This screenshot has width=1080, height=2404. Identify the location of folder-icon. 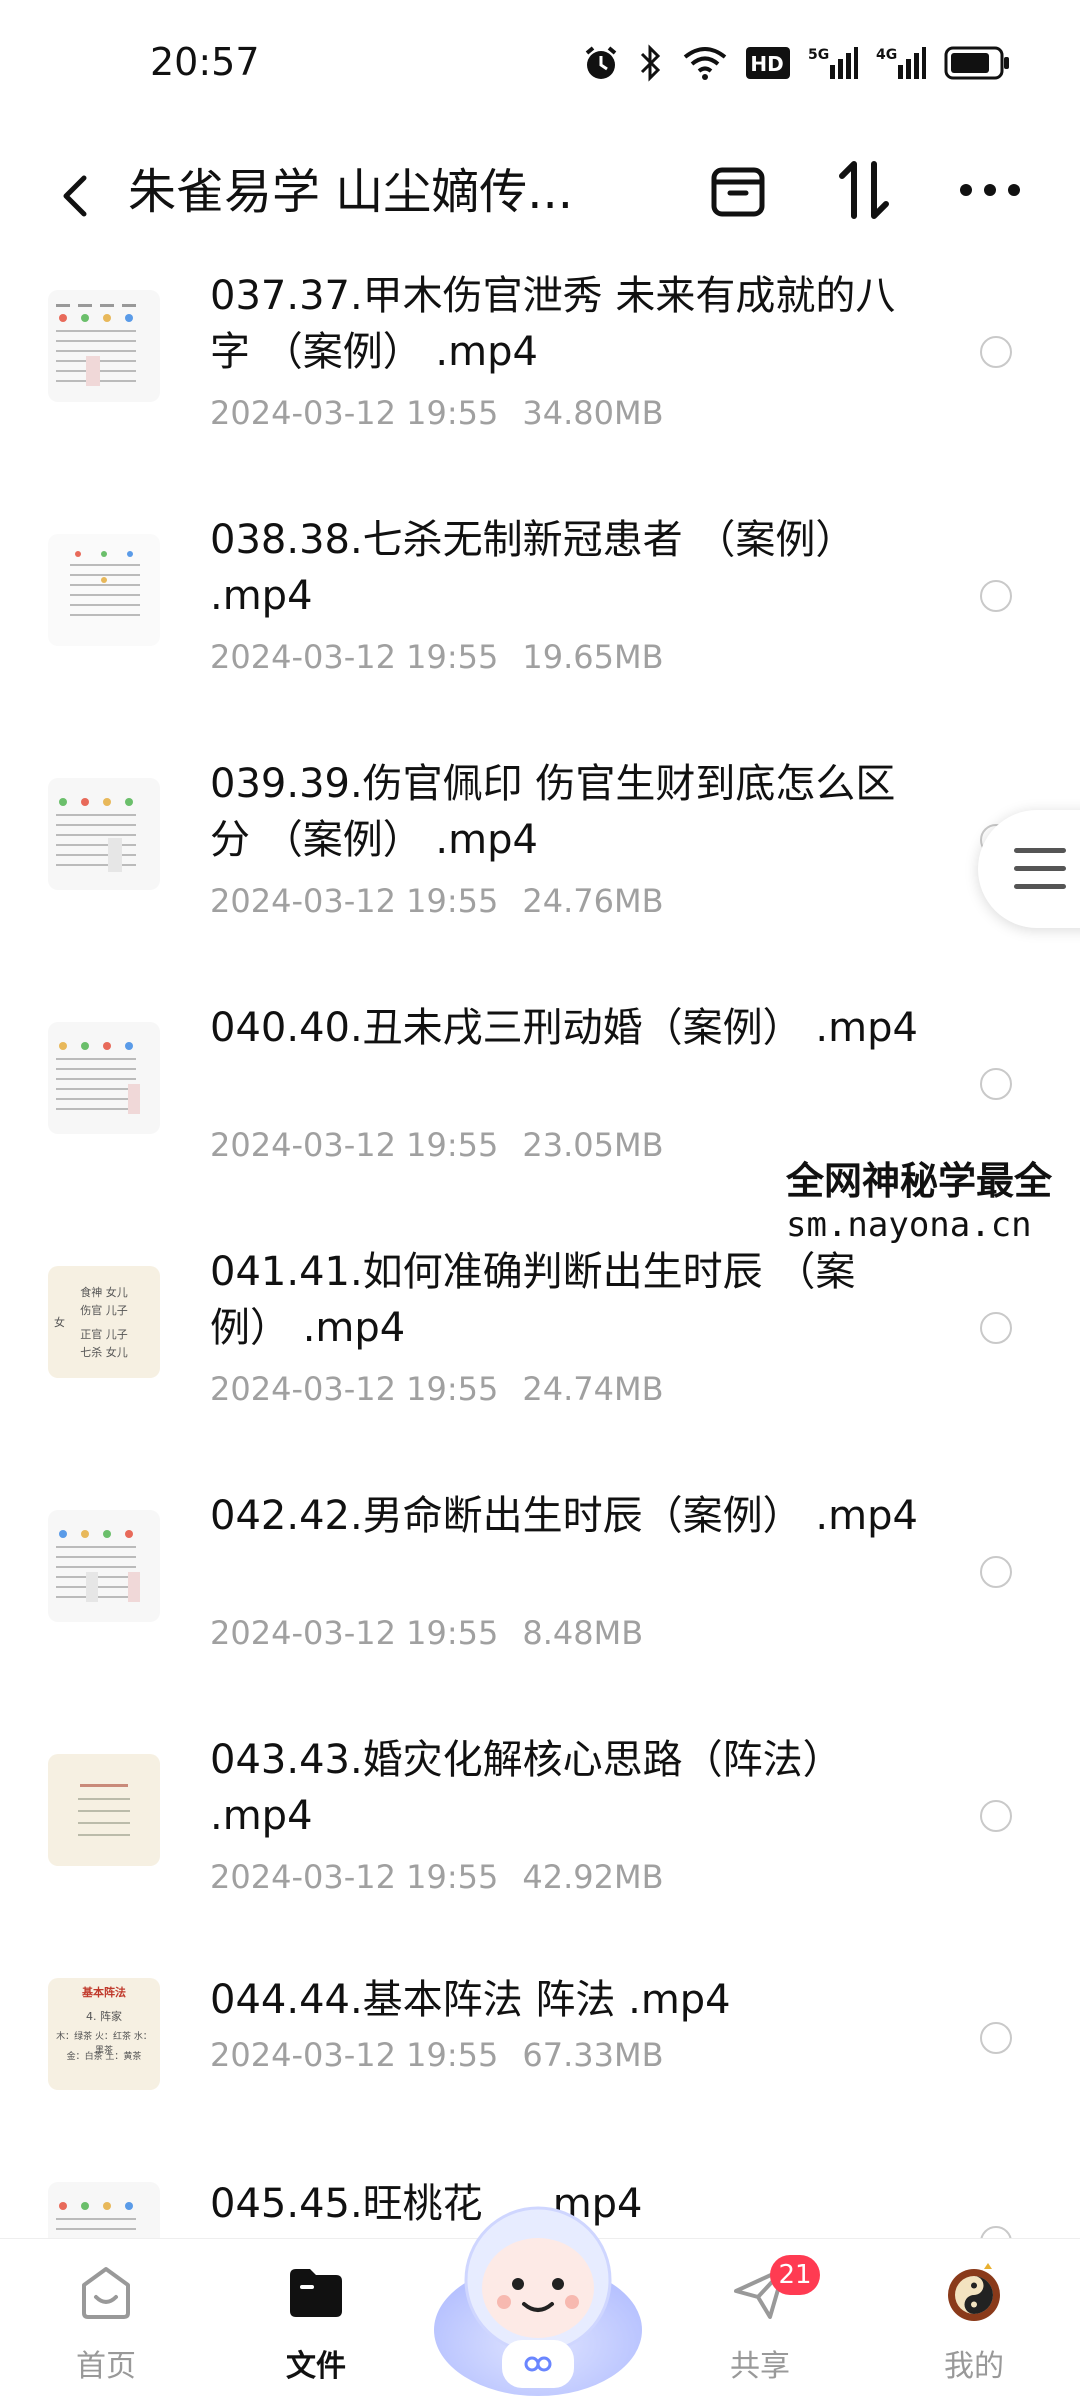
(316, 2293).